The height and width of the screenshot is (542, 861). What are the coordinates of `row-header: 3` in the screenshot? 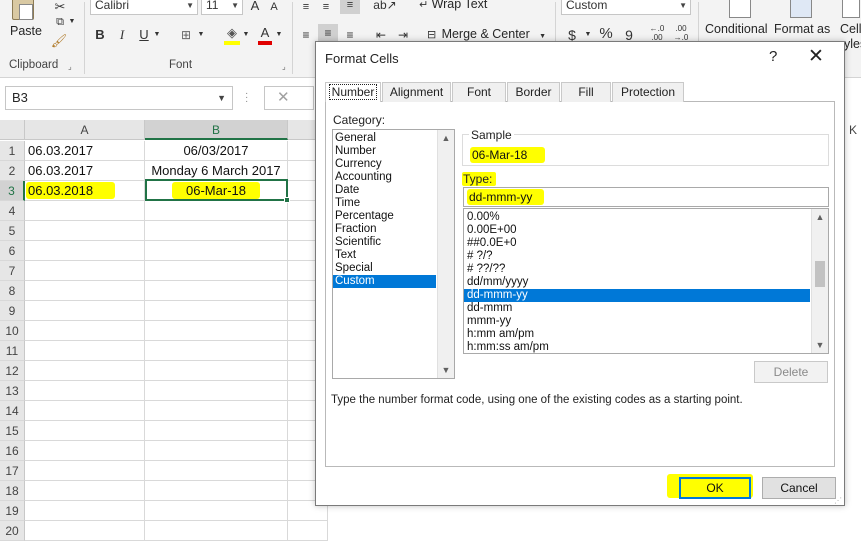 It's located at (12, 191).